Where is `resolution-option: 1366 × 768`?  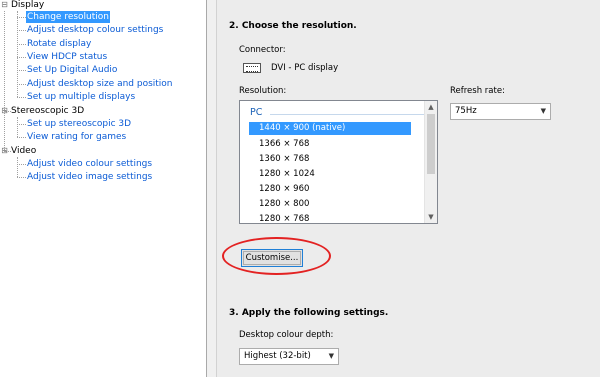
resolution-option: 1366 × 768 is located at coordinates (330, 144).